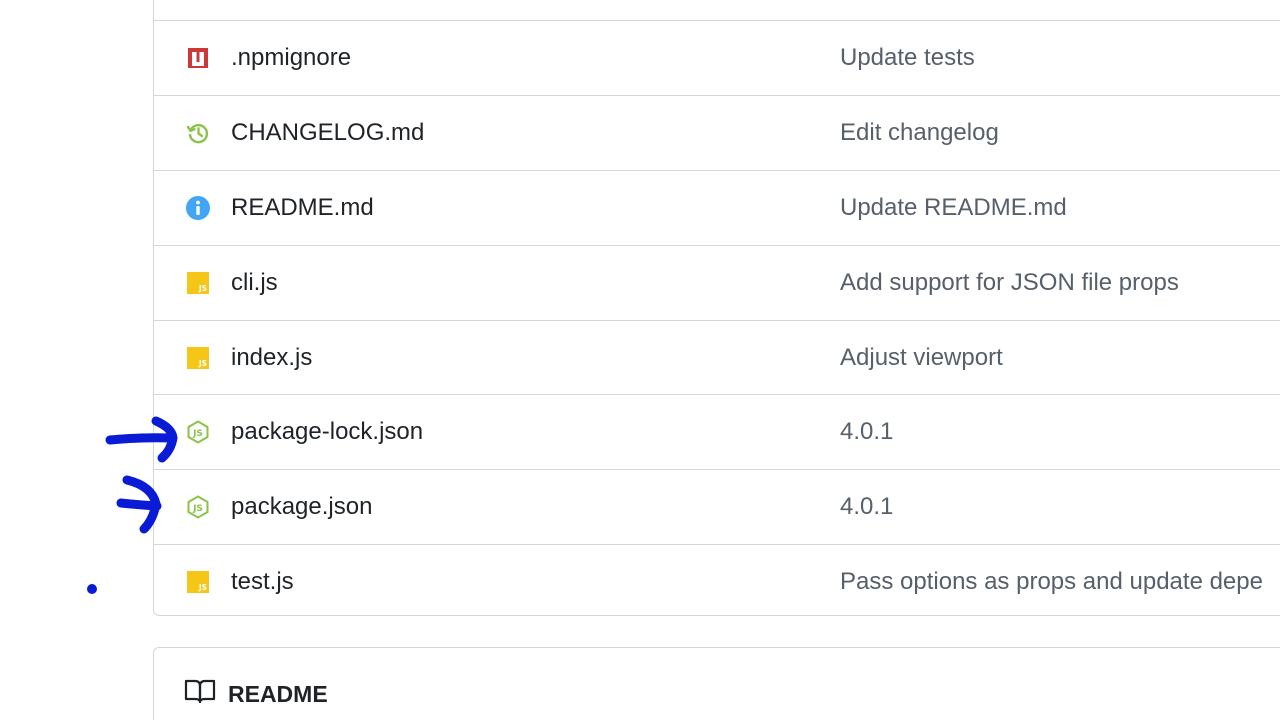 Image resolution: width=1280 pixels, height=720 pixels. Describe the element at coordinates (717, 431) in the screenshot. I see `file-row-package-lock: JS package-lock.json 4.0.1` at that location.